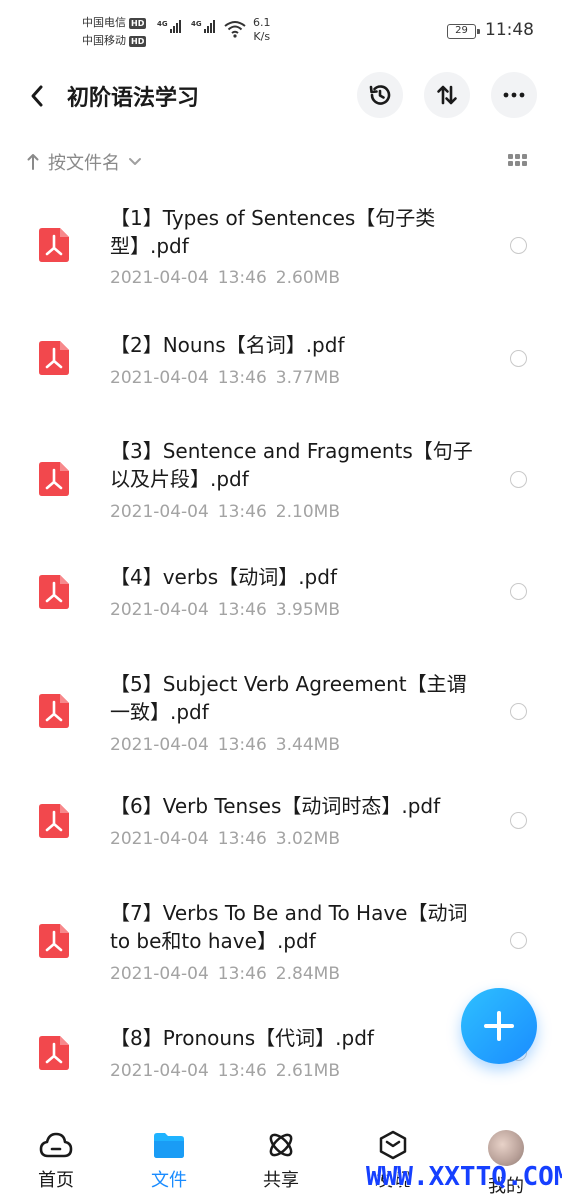 The image size is (562, 1200). What do you see at coordinates (242, 1038) in the screenshot?
I see `file-name: 【8】Pronouns【代词】.pdf` at bounding box center [242, 1038].